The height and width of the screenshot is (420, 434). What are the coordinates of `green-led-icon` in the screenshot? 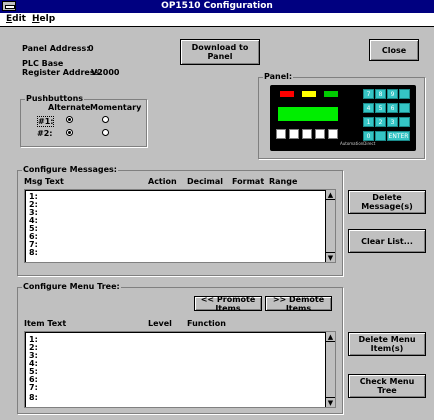 It's located at (331, 94).